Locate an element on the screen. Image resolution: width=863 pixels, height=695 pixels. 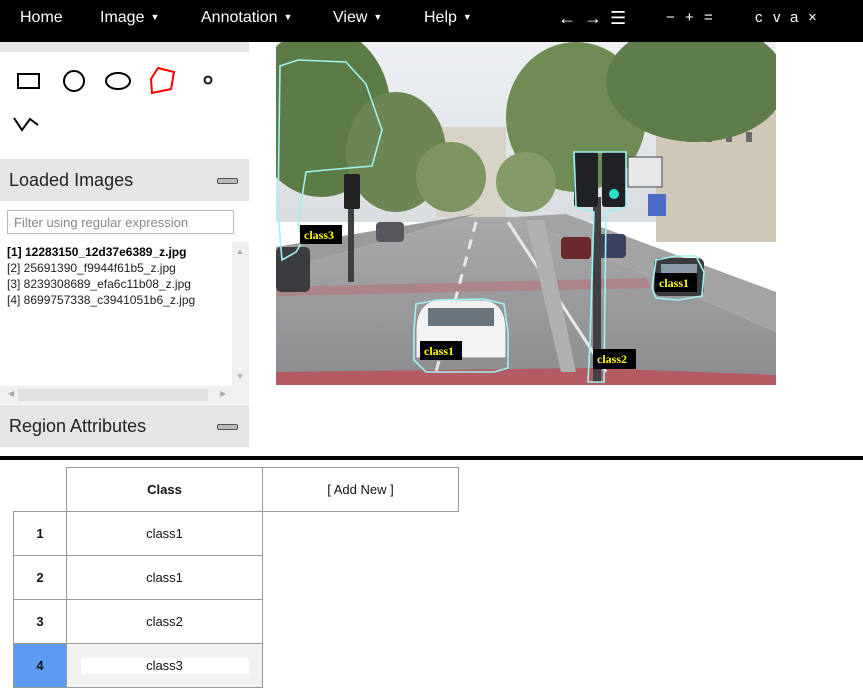
zoom-in-icon: + is located at coordinates (689, 17).